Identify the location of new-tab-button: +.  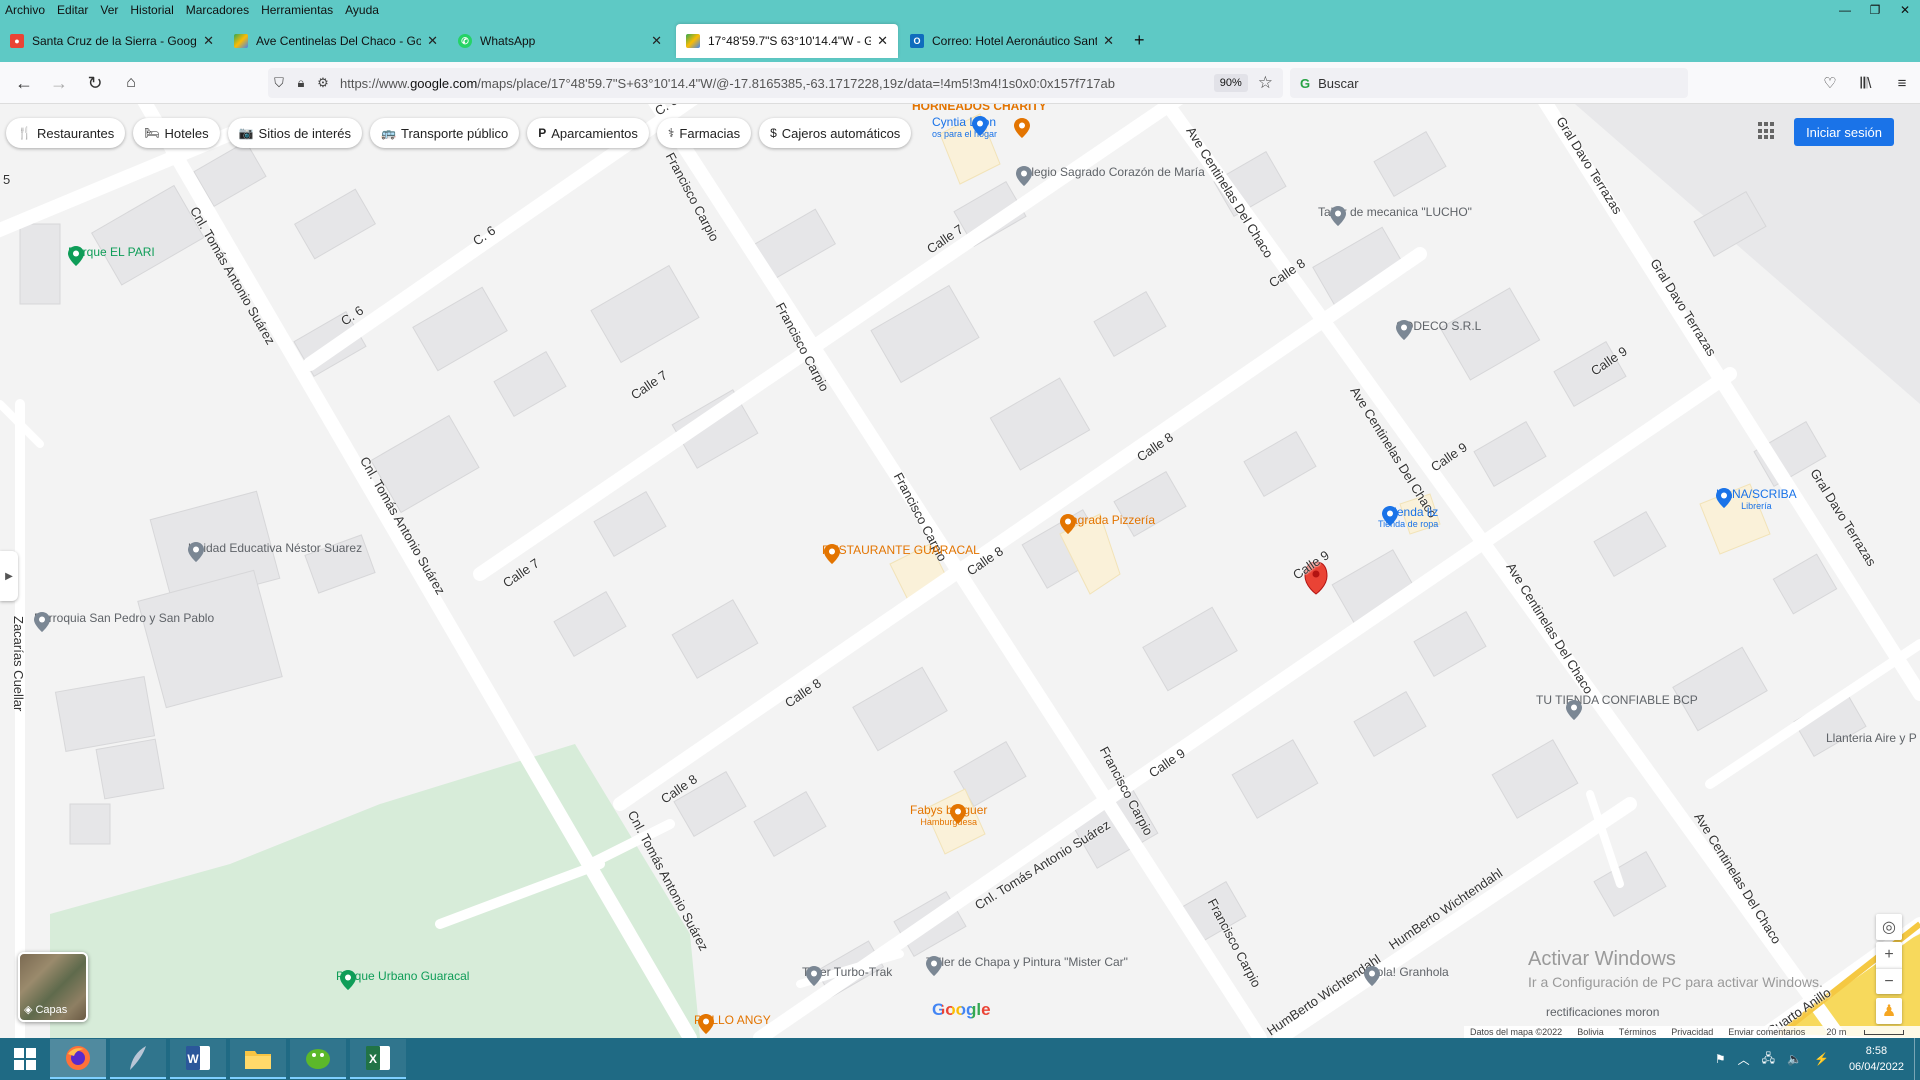
(1139, 40).